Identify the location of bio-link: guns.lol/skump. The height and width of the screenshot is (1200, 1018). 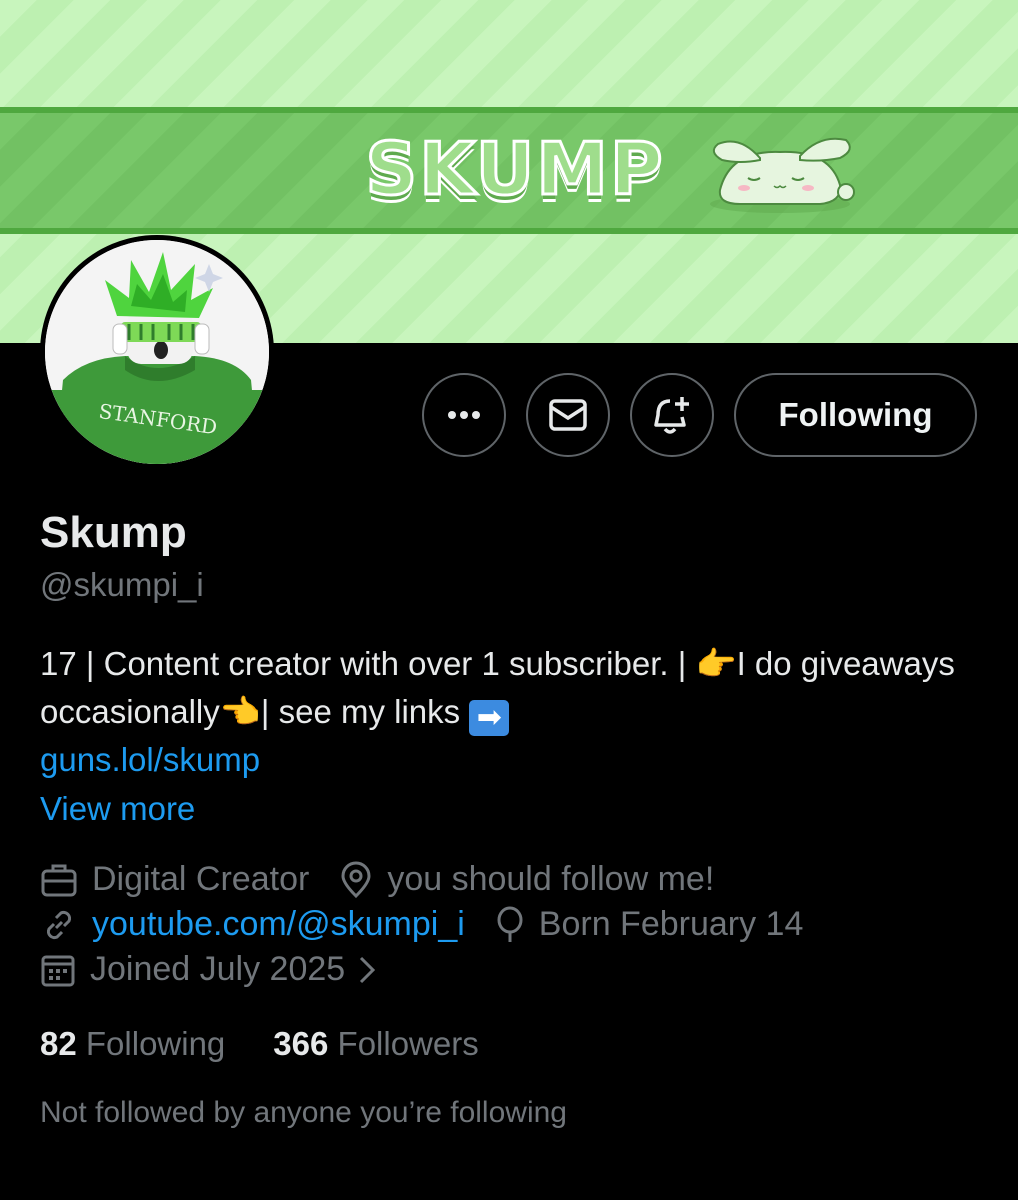
(150, 759).